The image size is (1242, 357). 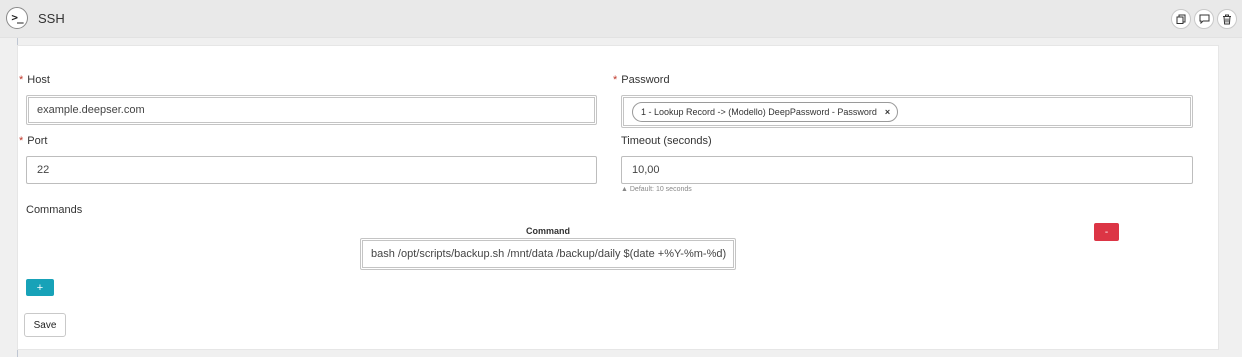 I want to click on comment-icon, so click(x=1204, y=19).